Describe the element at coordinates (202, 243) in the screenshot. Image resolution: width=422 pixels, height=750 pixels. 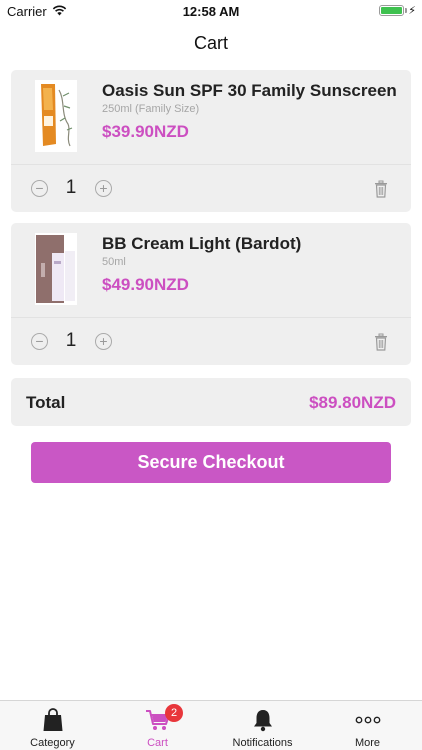
I see `product-name: BB Cream Light (Bardot)` at that location.